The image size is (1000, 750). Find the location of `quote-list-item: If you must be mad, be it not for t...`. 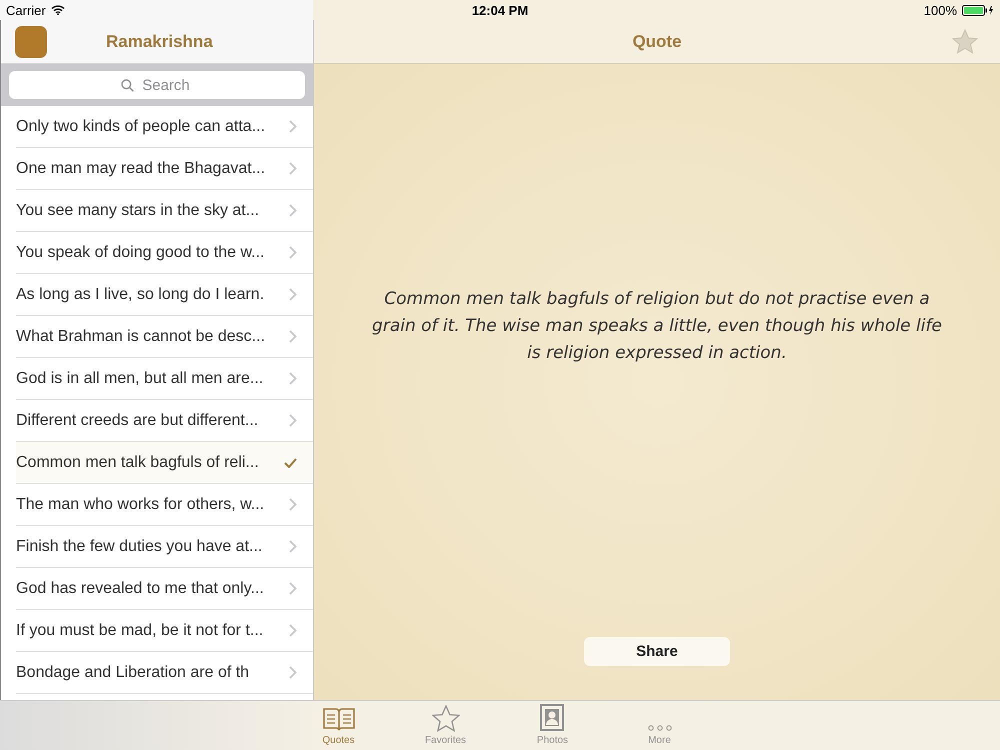

quote-list-item: If you must be mad, be it not for t... is located at coordinates (164, 631).